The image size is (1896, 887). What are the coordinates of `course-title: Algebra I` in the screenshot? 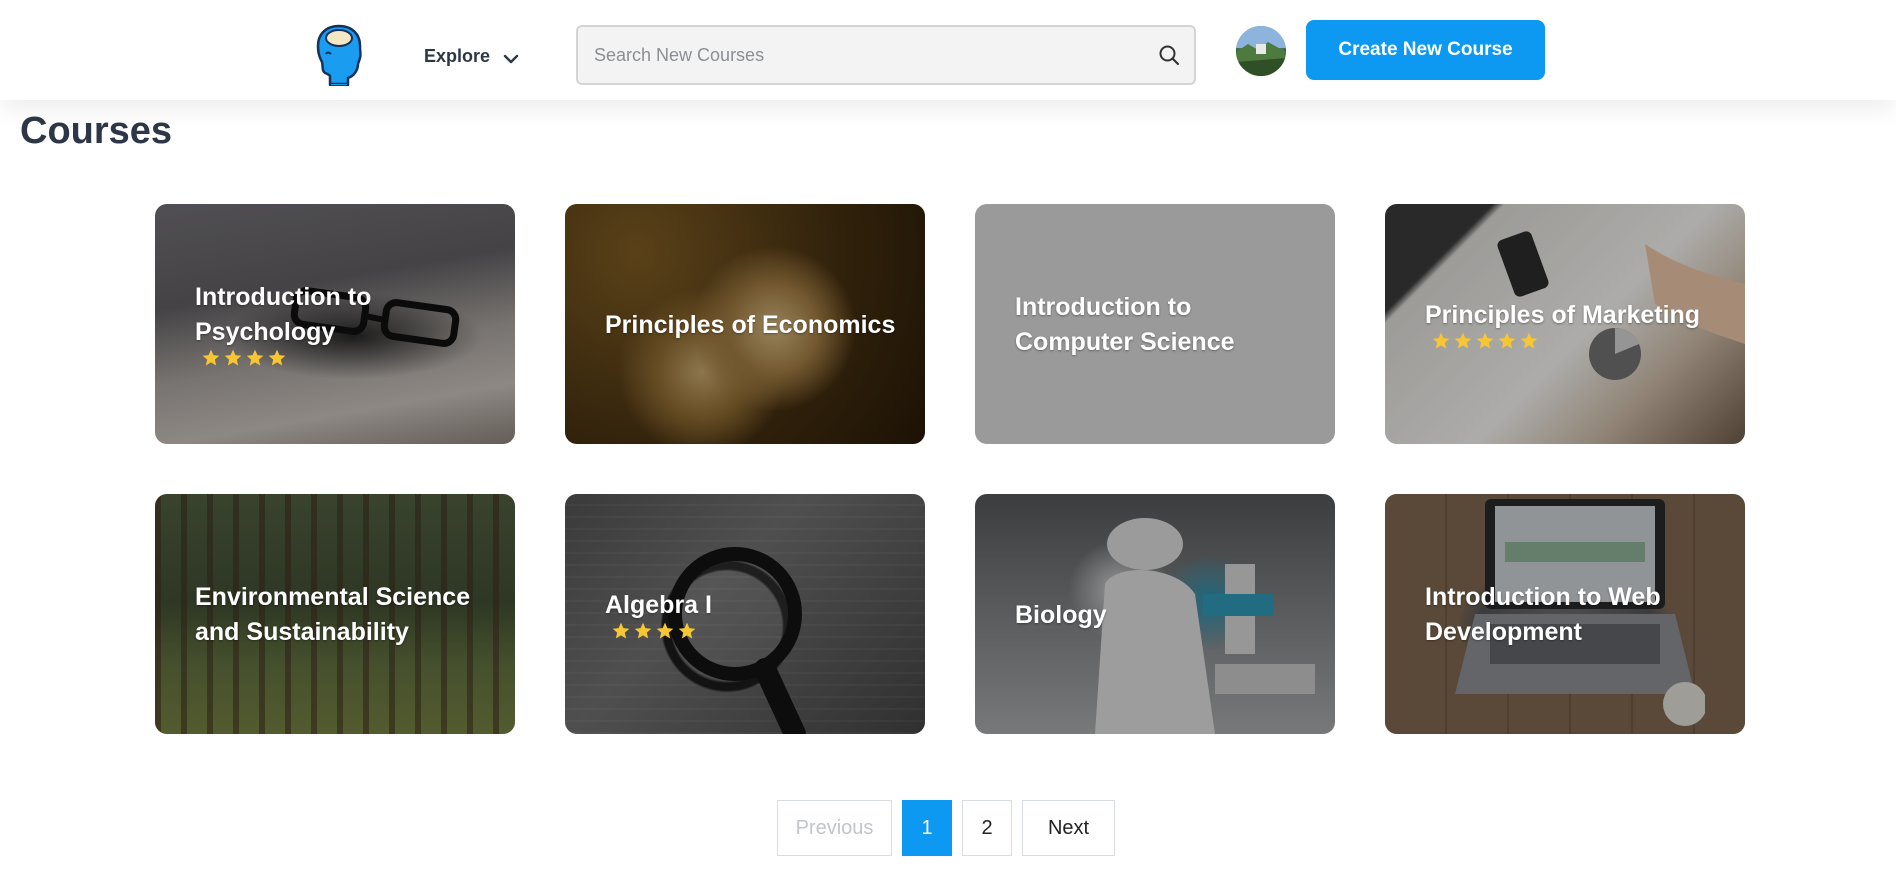 It's located at (658, 604).